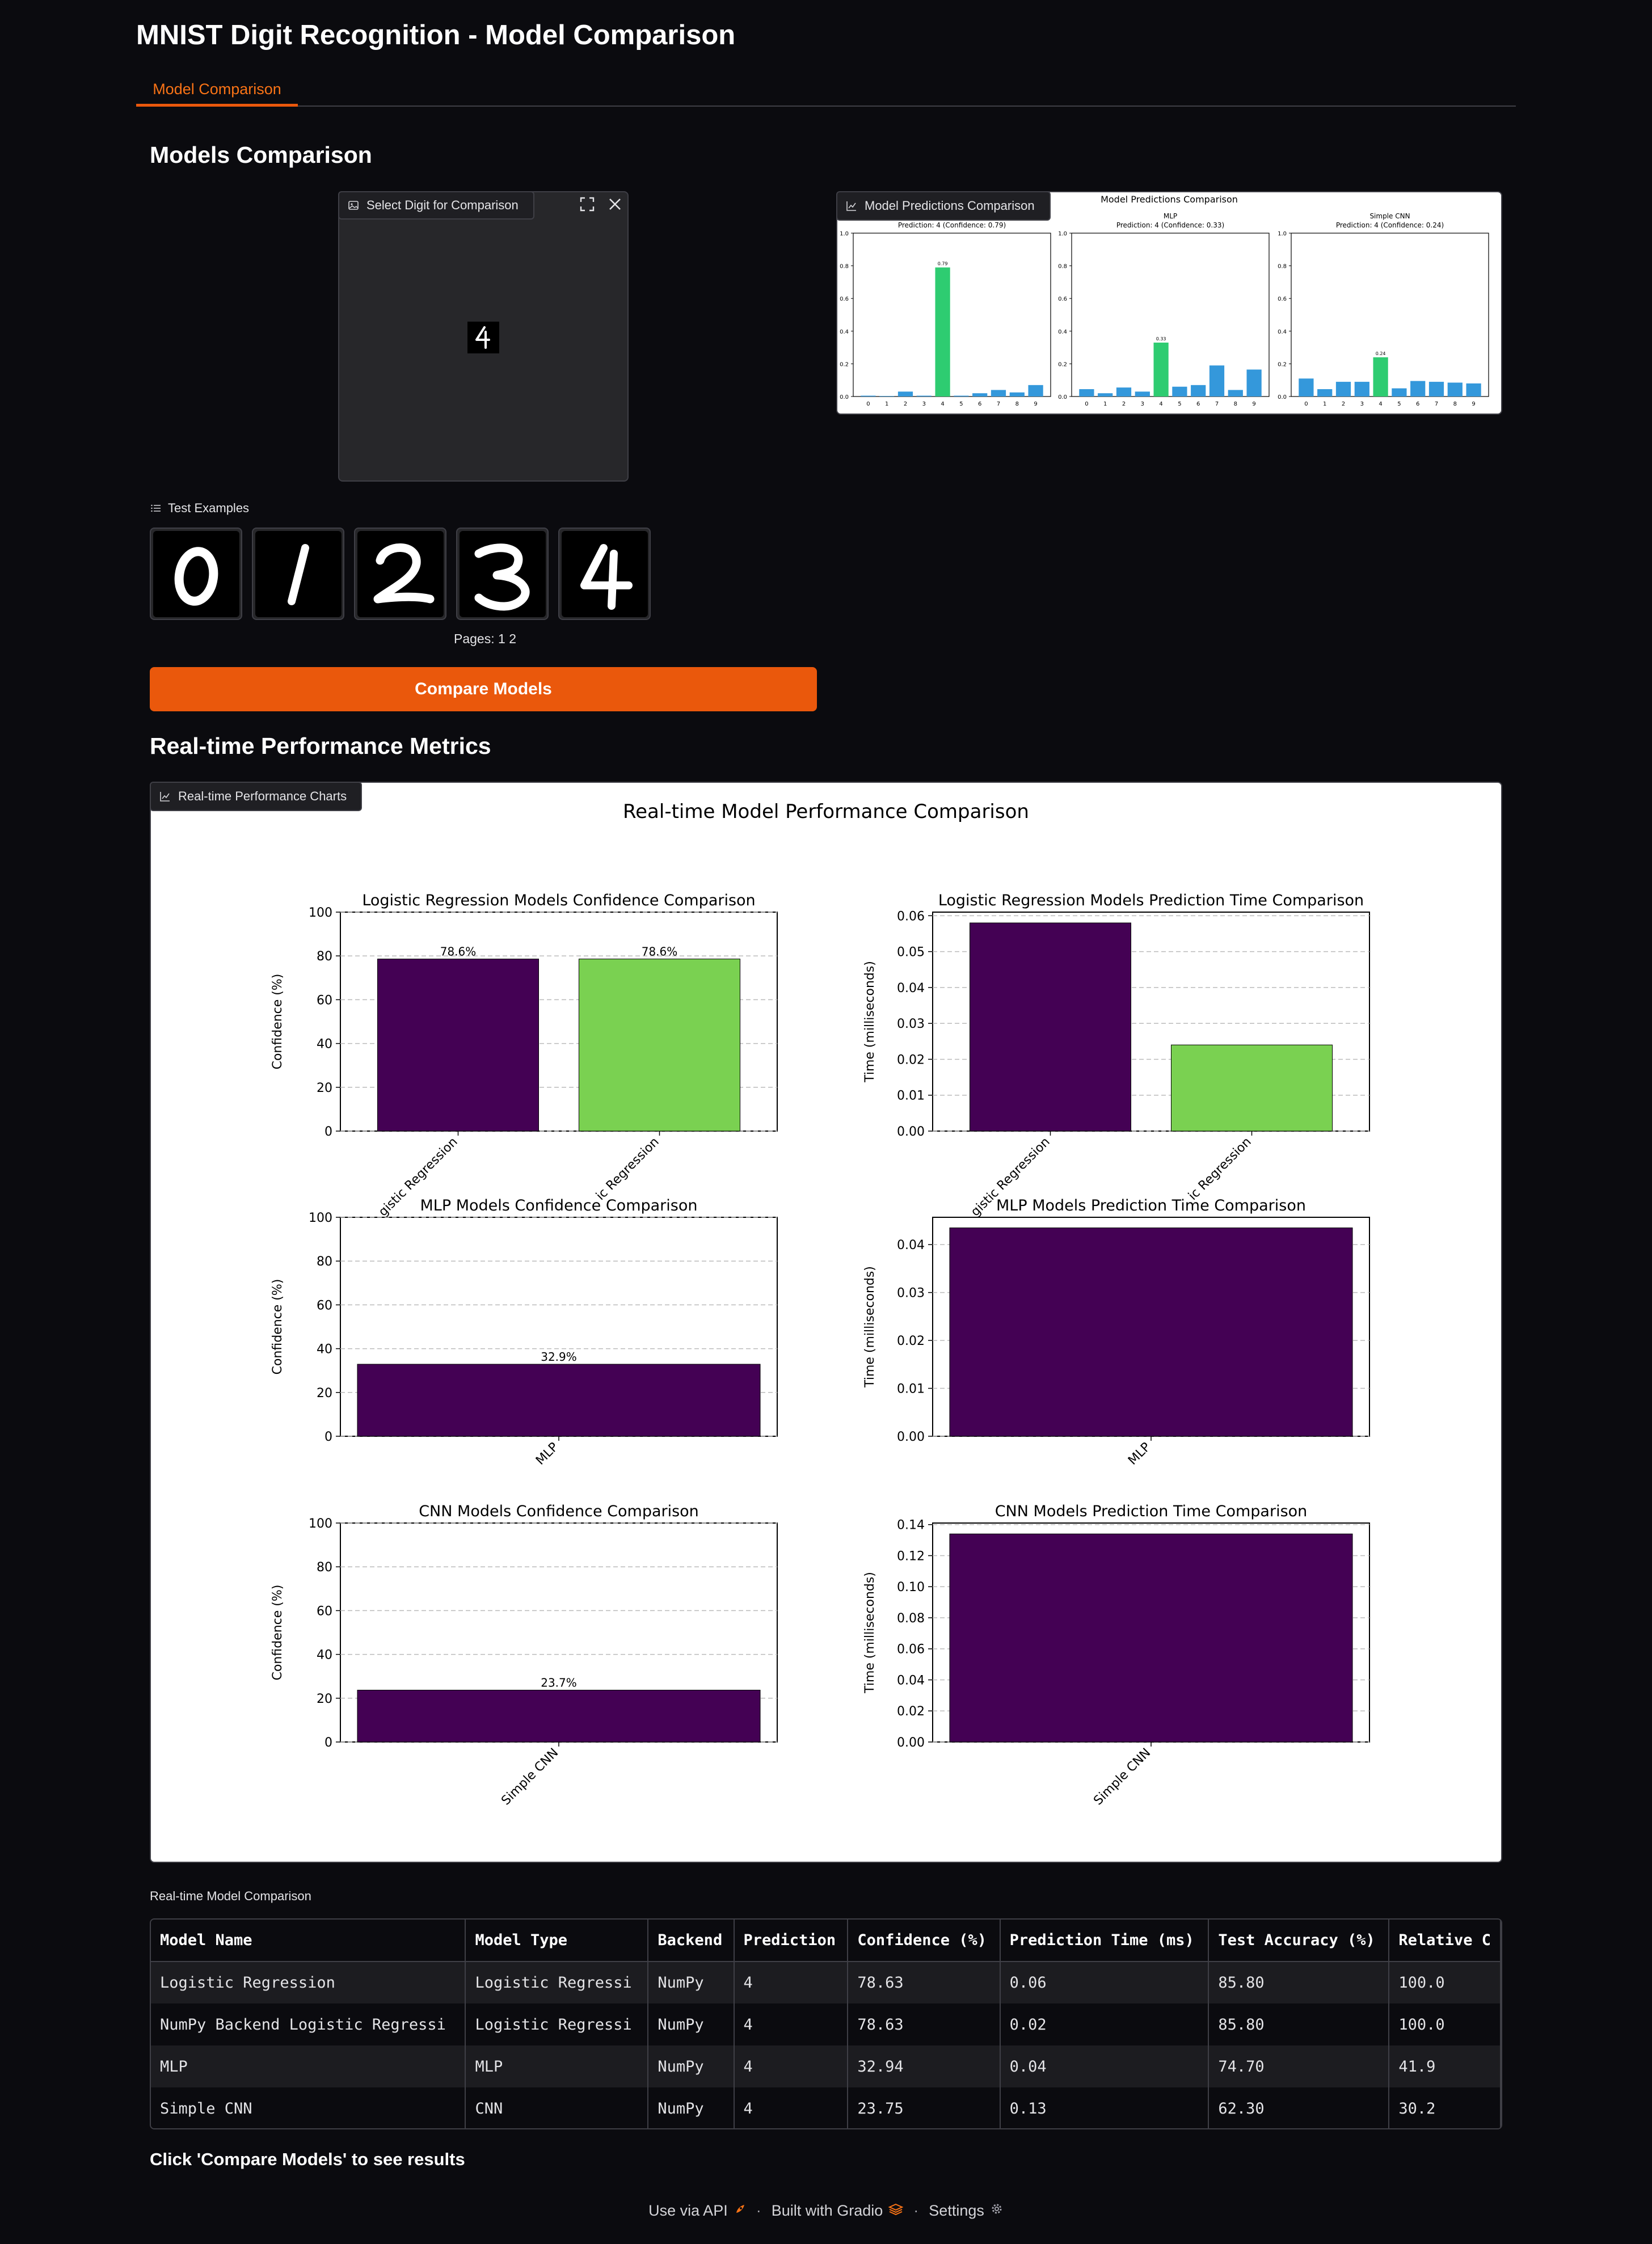 This screenshot has width=1652, height=2244. Describe the element at coordinates (1390, 225) in the screenshot. I see `panel-subtitle: Prediction: 4 (Confidence: 0.24)` at that location.